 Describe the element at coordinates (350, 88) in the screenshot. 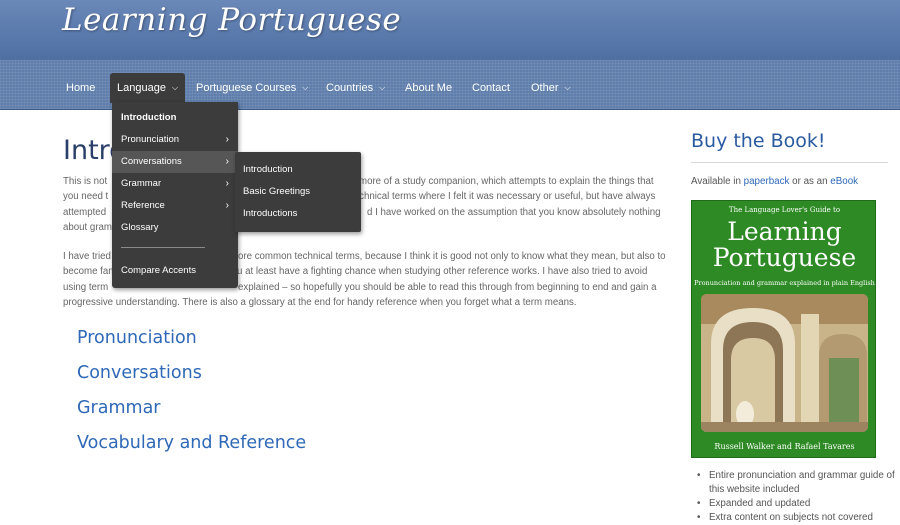

I see `nav-countries-label: Countries` at that location.